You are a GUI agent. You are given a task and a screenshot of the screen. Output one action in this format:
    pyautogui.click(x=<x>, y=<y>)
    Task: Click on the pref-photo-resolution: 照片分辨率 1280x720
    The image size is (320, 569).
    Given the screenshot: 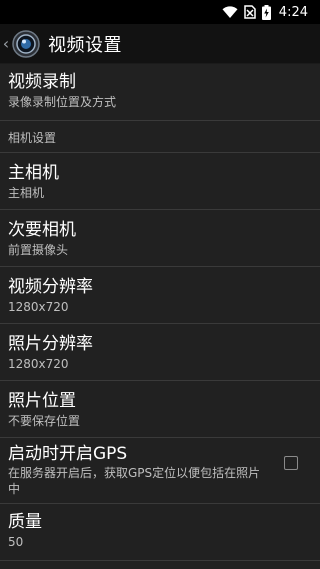 What is the action you would take?
    pyautogui.click(x=160, y=352)
    